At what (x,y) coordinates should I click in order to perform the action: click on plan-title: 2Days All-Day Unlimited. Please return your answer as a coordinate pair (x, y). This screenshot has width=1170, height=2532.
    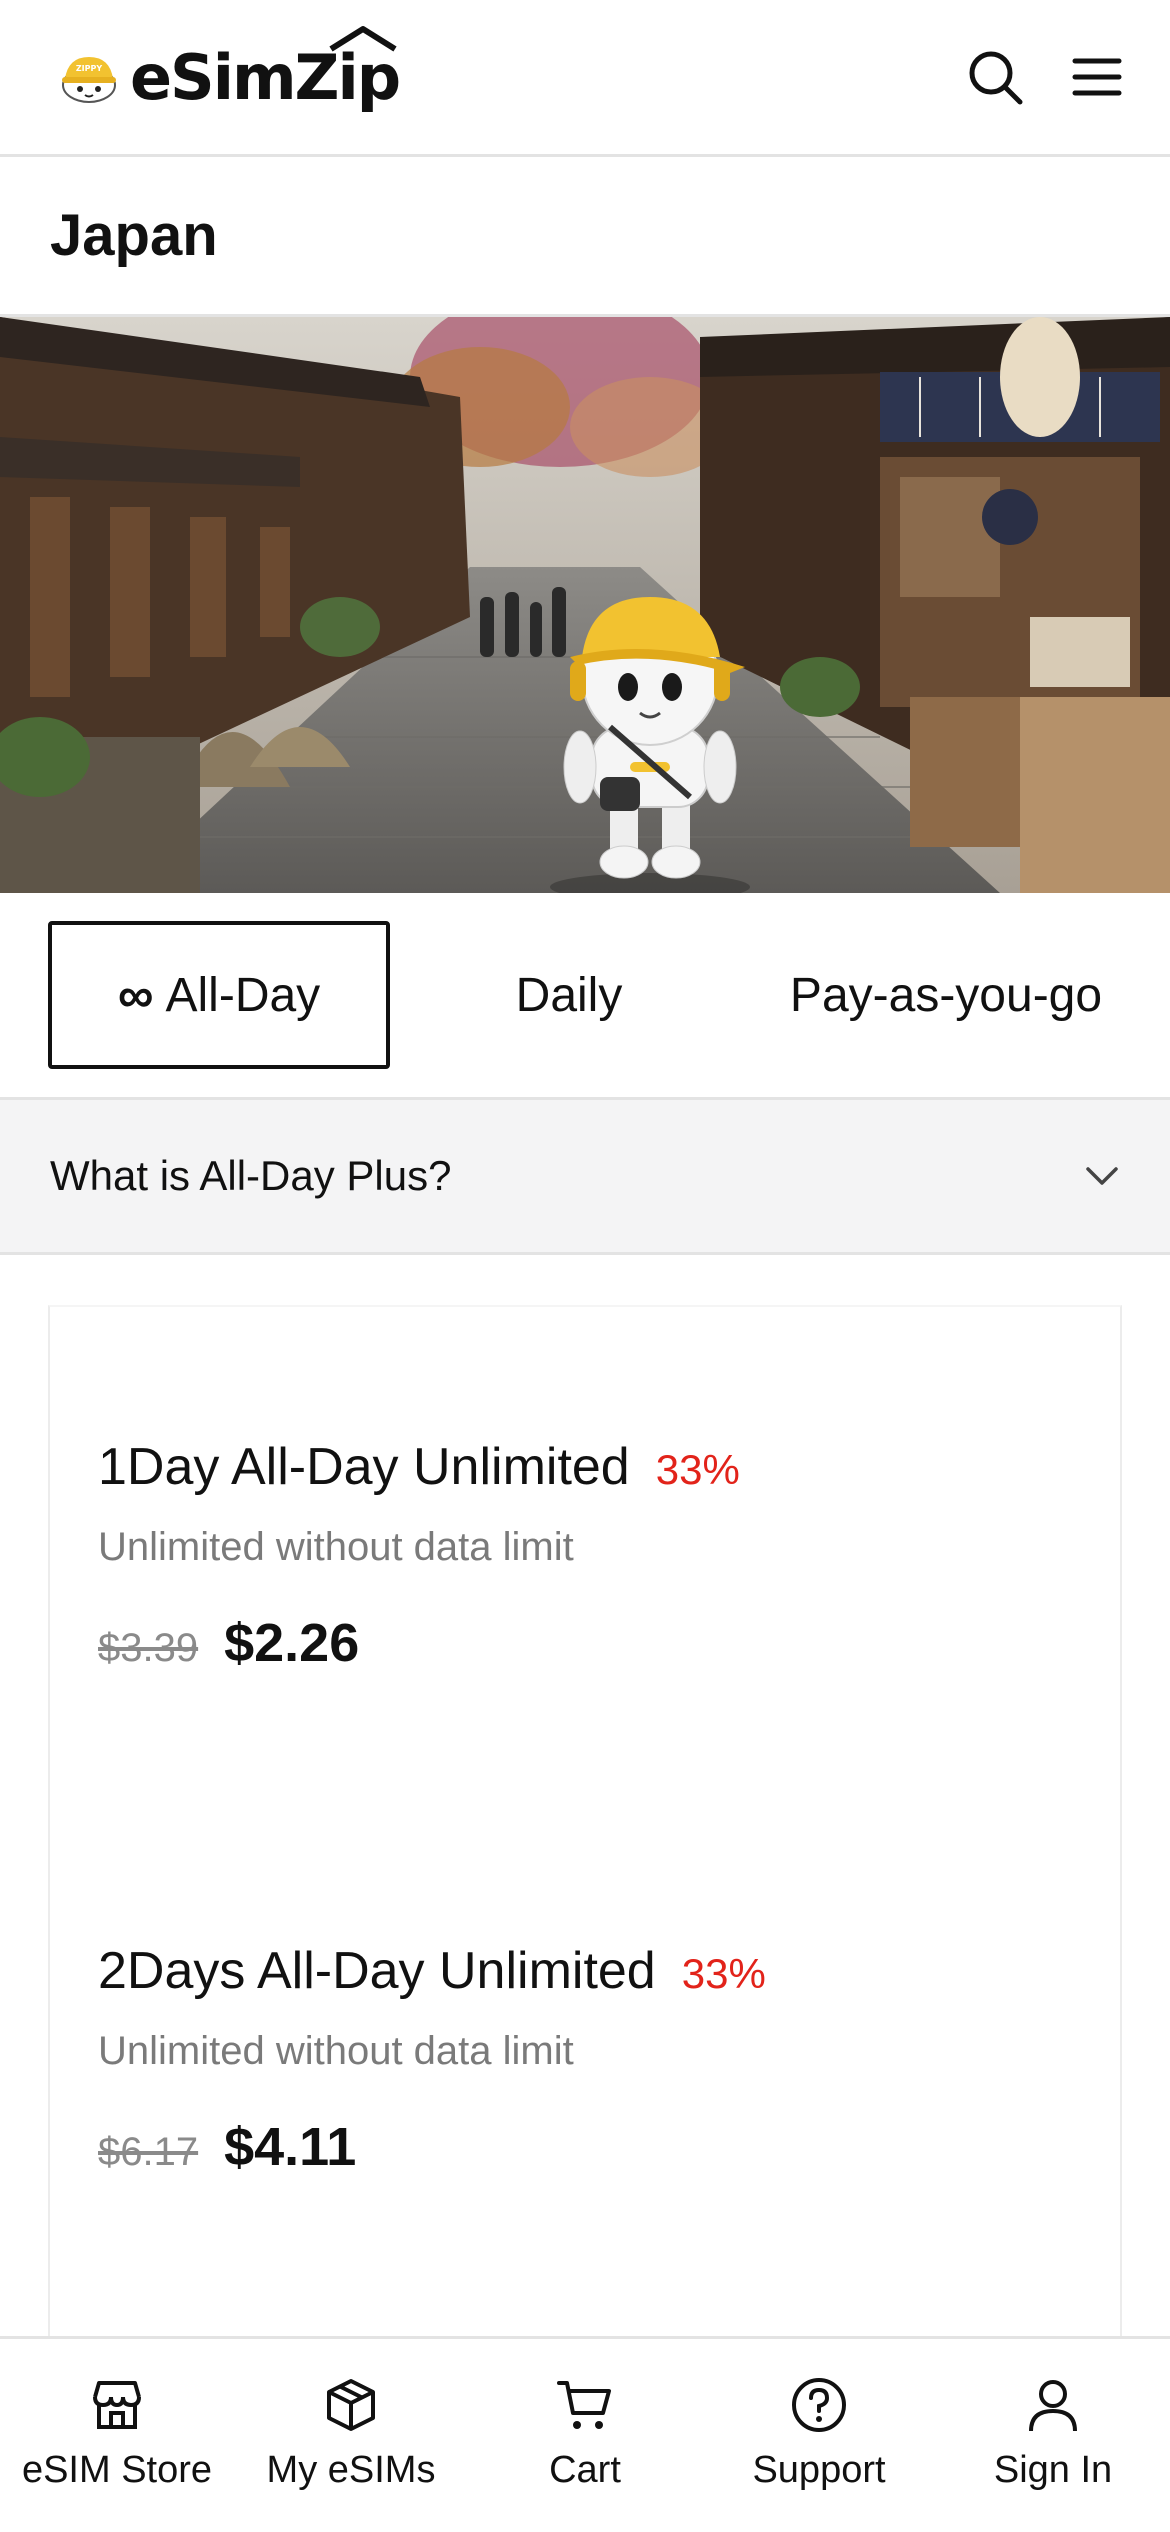
    Looking at the image, I should click on (377, 1971).